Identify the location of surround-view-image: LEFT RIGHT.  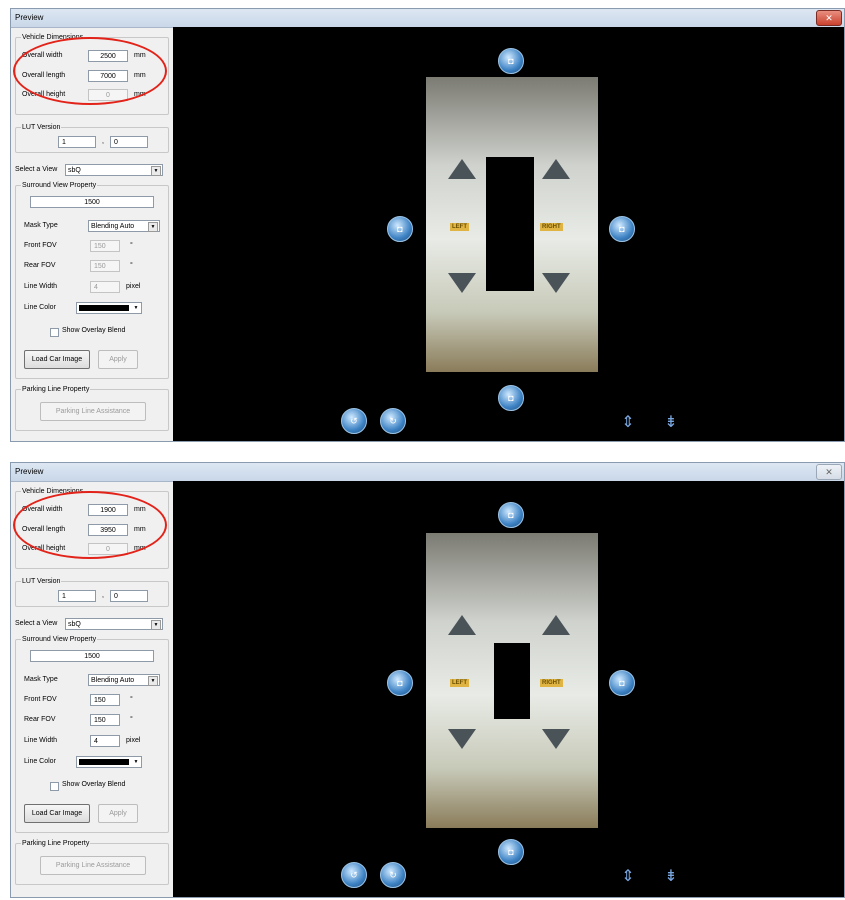
(512, 680).